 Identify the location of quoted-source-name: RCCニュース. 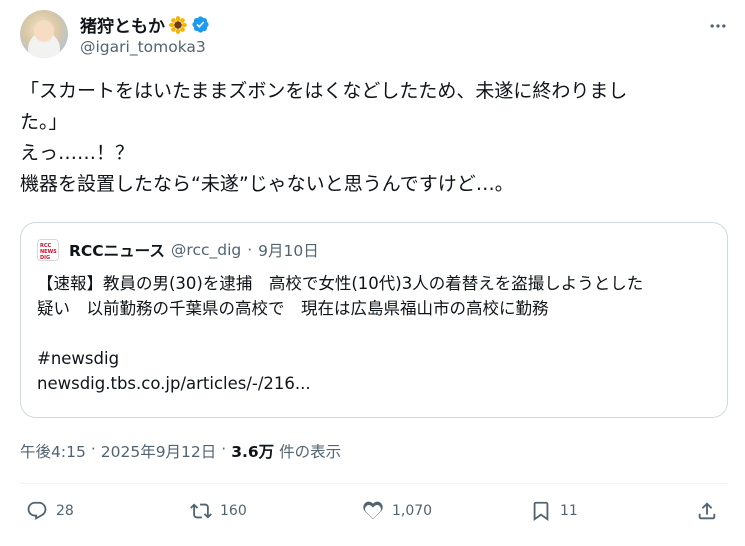
(117, 250).